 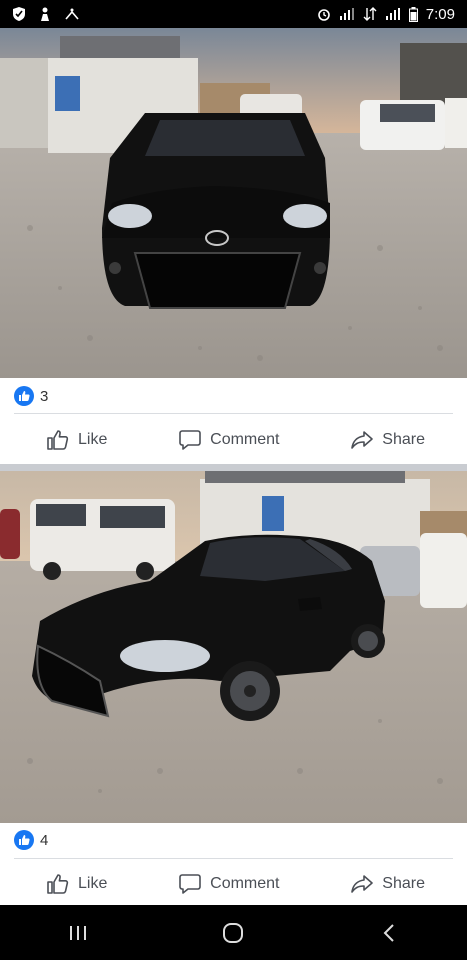 I want to click on battery-icon, so click(x=413, y=14).